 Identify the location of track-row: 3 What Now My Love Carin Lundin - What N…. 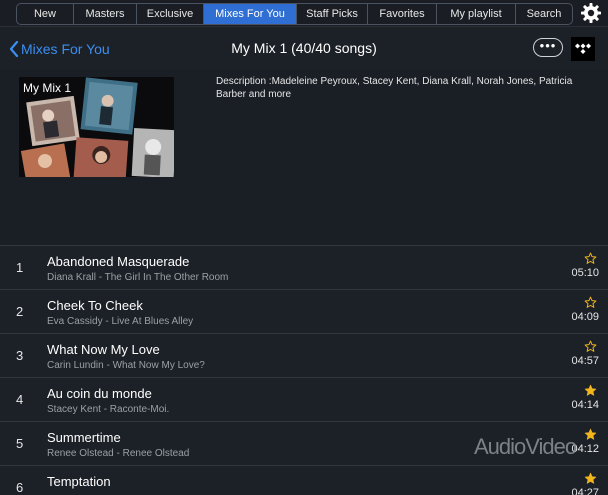
(304, 355).